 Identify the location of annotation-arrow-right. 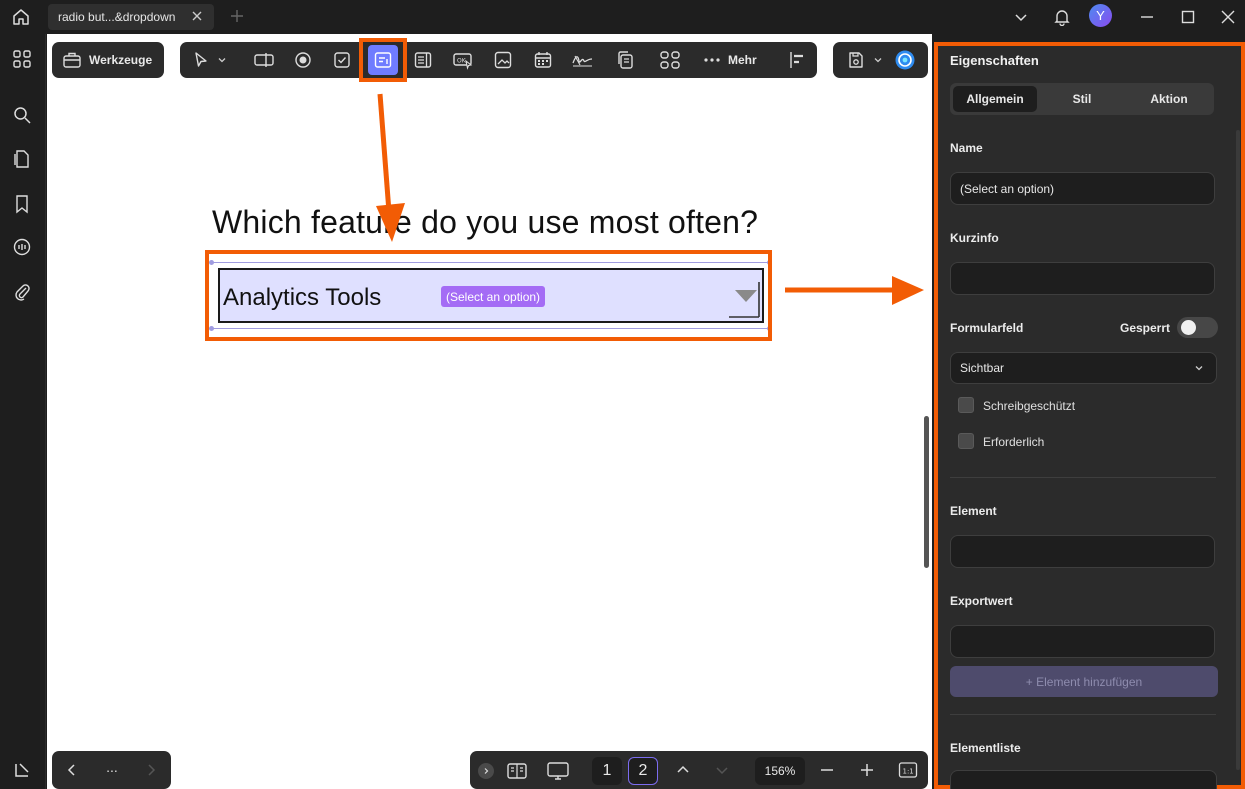
(855, 291).